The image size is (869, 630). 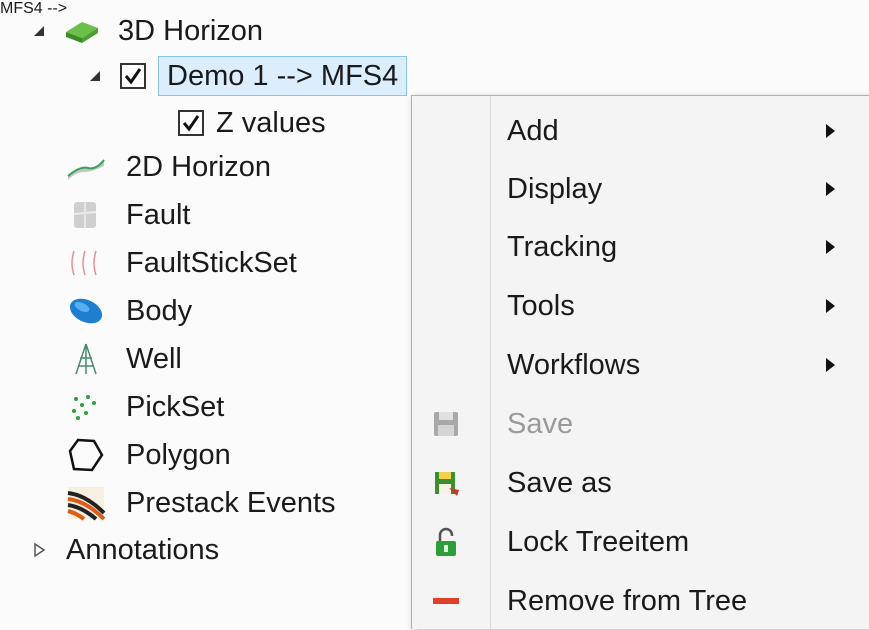 I want to click on tree-item-label: Fault, so click(x=158, y=214).